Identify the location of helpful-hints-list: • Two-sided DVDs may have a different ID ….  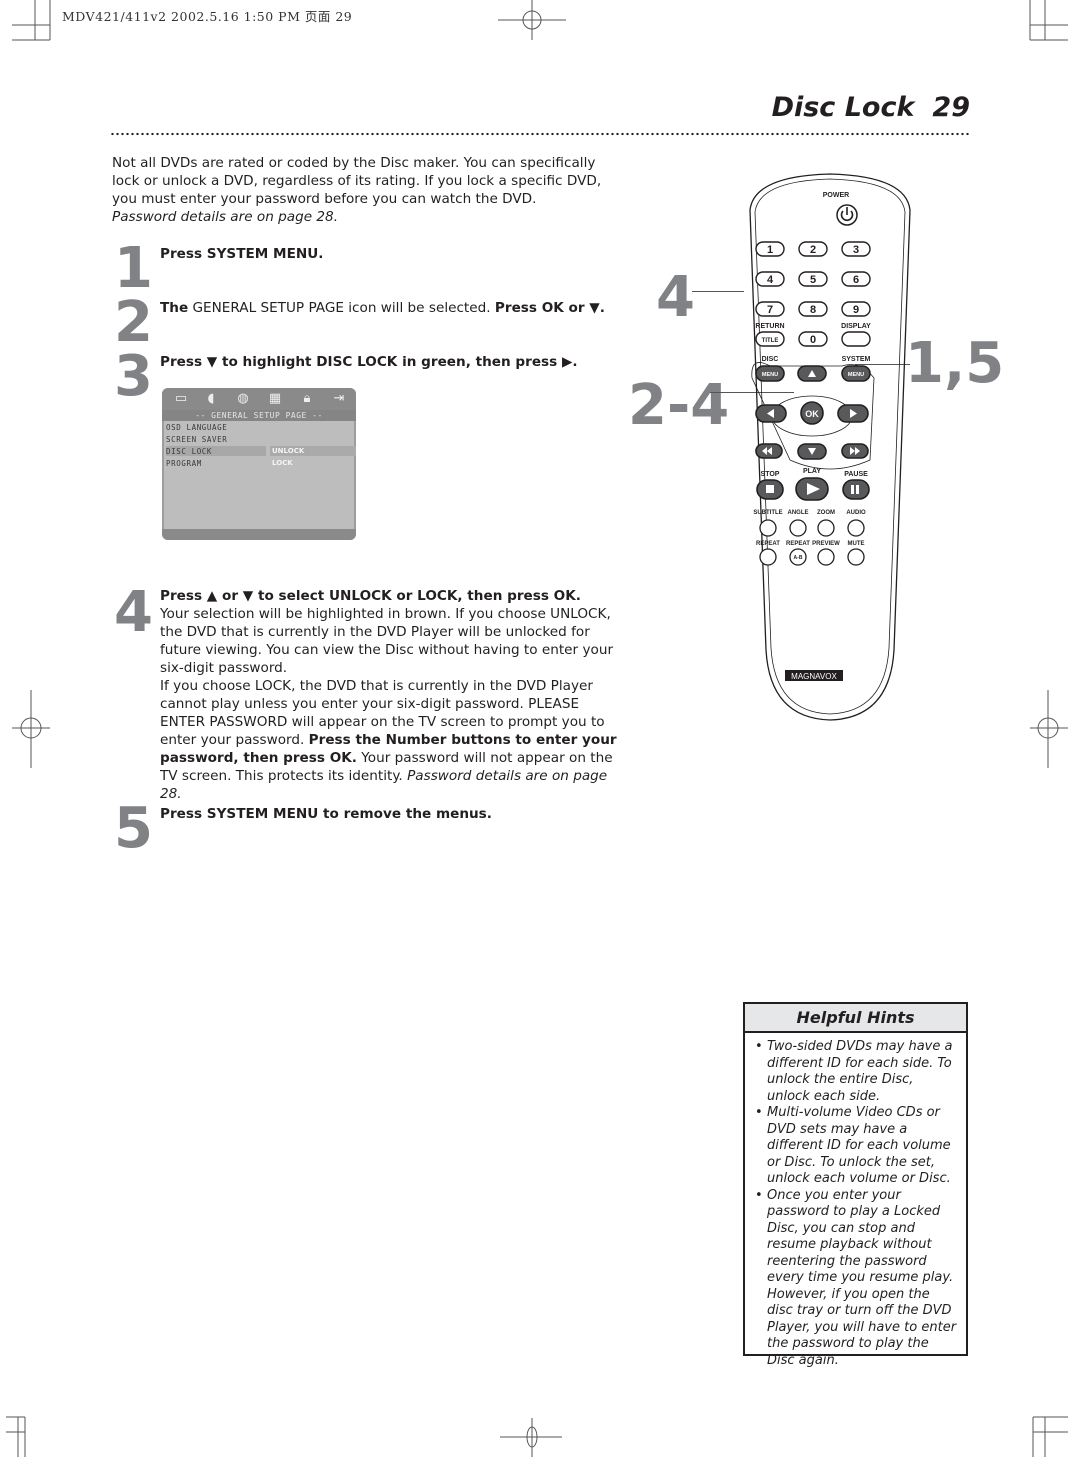
(855, 1204).